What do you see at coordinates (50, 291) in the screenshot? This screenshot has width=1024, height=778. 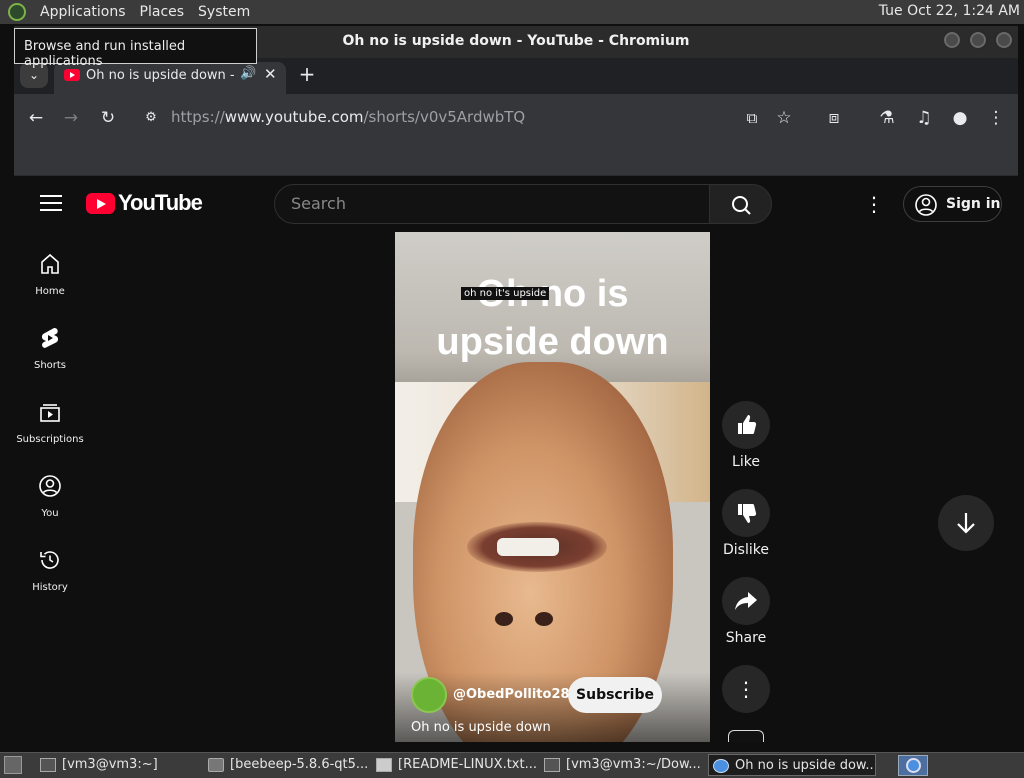 I see `sidebar-item-label: Home` at bounding box center [50, 291].